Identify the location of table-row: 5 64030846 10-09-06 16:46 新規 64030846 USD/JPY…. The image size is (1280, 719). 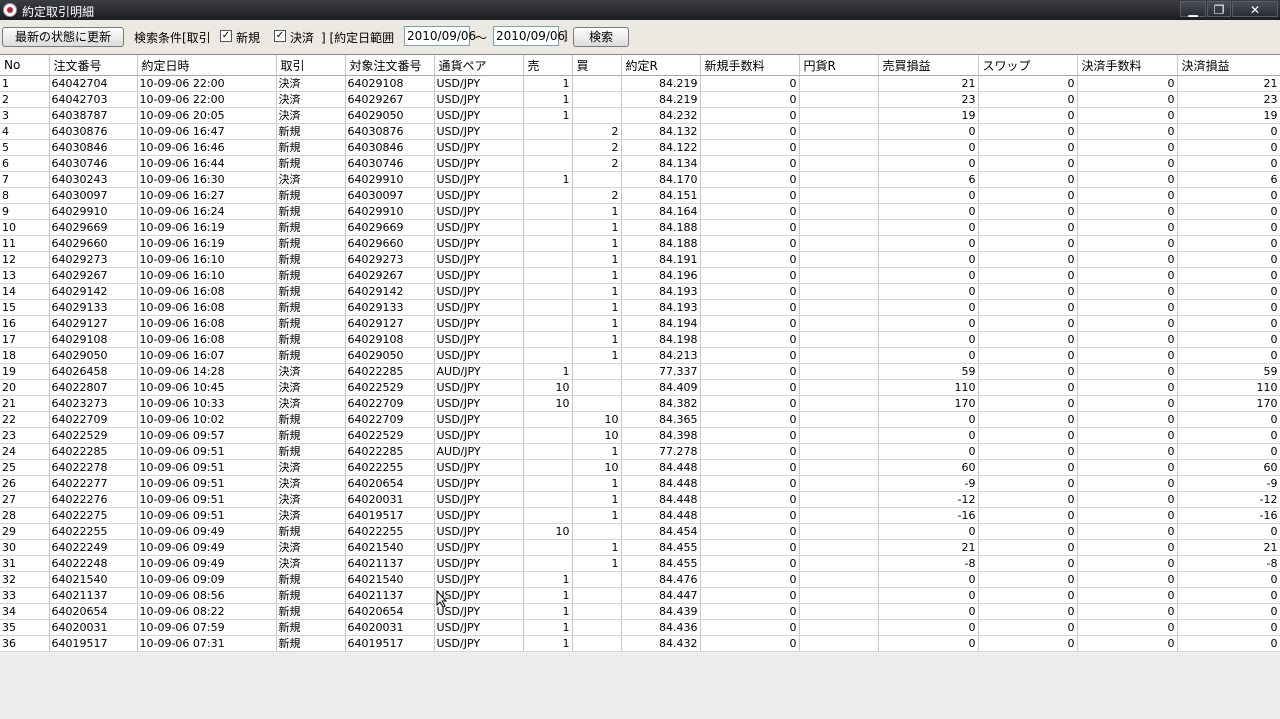
(640, 147).